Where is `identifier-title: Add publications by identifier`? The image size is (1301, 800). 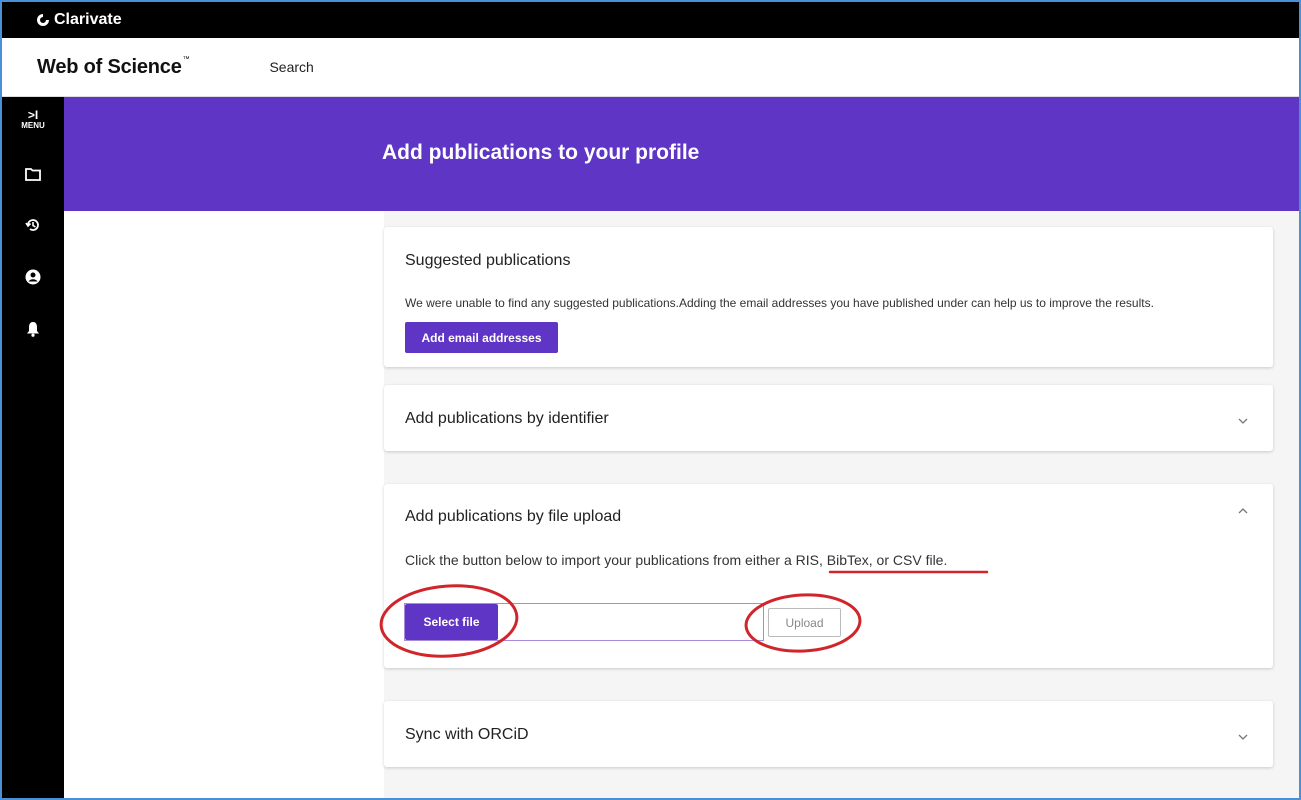 identifier-title: Add publications by identifier is located at coordinates (507, 418).